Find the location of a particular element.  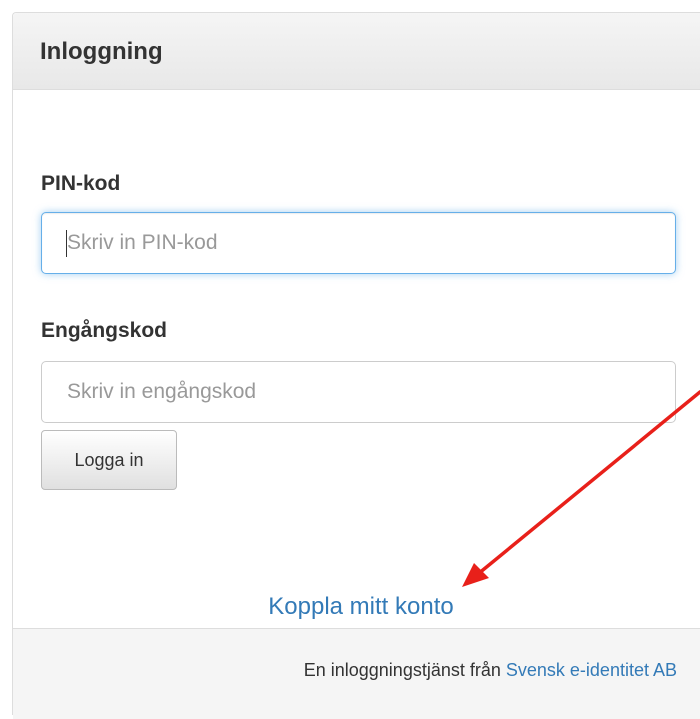

provider-link: Svensk e-identitet AB is located at coordinates (591, 670).